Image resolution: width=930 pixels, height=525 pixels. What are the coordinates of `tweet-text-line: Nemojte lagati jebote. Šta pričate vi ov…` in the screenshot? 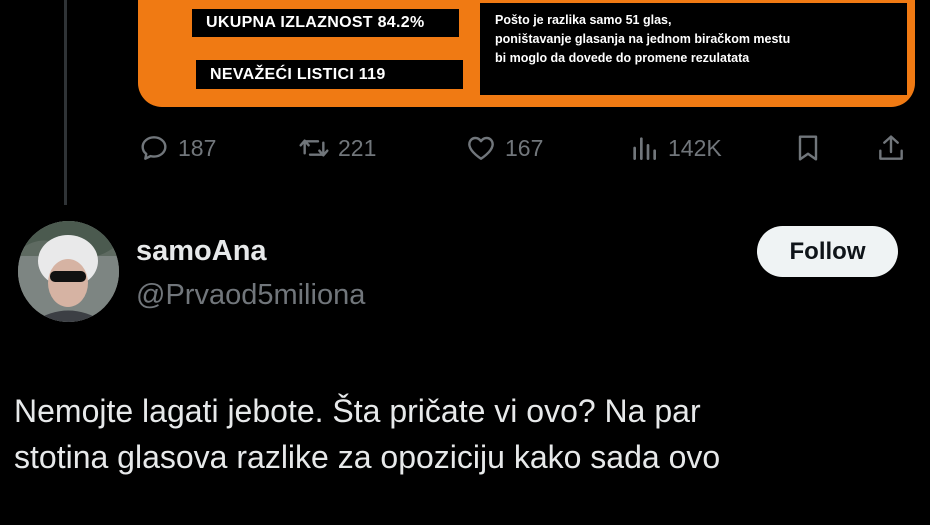 It's located at (357, 411).